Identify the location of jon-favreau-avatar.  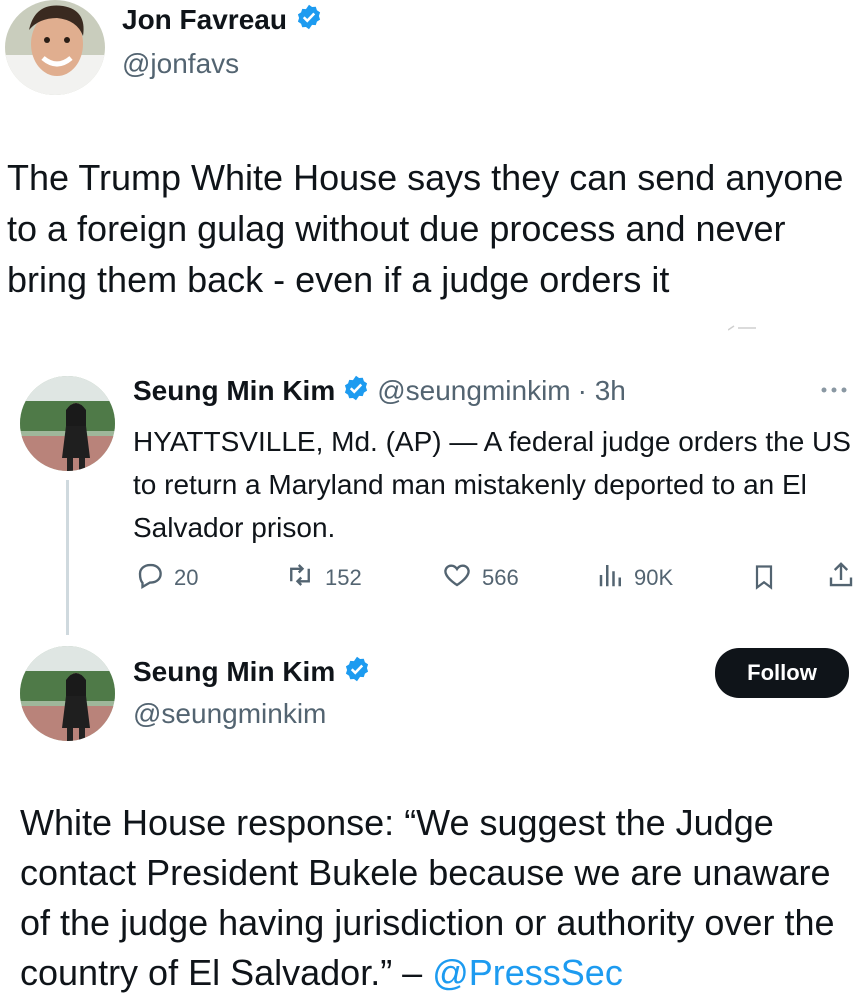
(55, 47).